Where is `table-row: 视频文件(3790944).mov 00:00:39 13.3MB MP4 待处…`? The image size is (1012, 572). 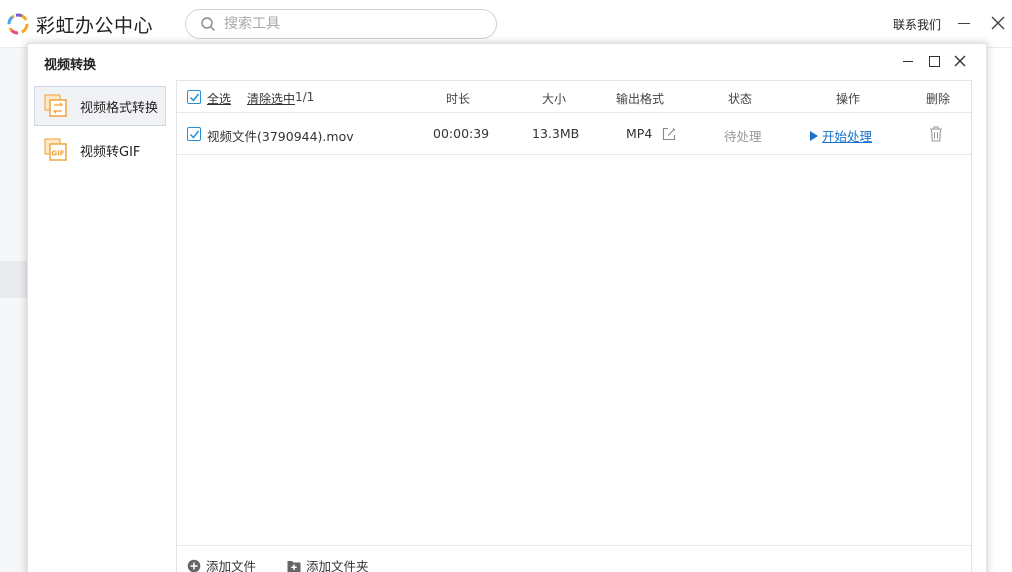 table-row: 视频文件(3790944).mov 00:00:39 13.3MB MP4 待处… is located at coordinates (574, 134).